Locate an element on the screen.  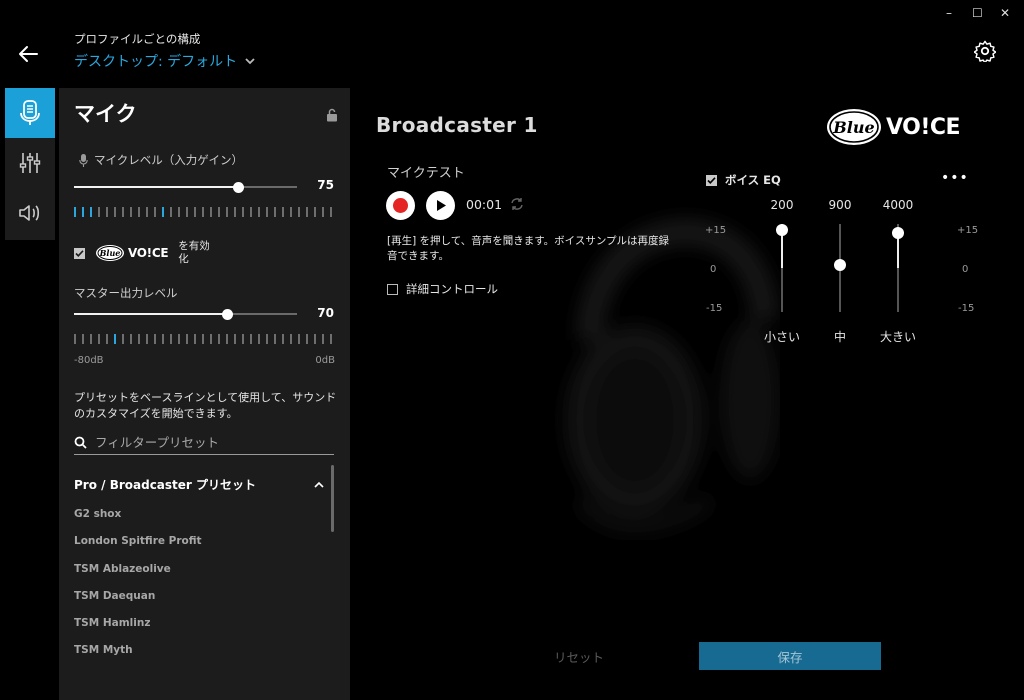
master-level-label: マスター出力レベル is located at coordinates (126, 293).